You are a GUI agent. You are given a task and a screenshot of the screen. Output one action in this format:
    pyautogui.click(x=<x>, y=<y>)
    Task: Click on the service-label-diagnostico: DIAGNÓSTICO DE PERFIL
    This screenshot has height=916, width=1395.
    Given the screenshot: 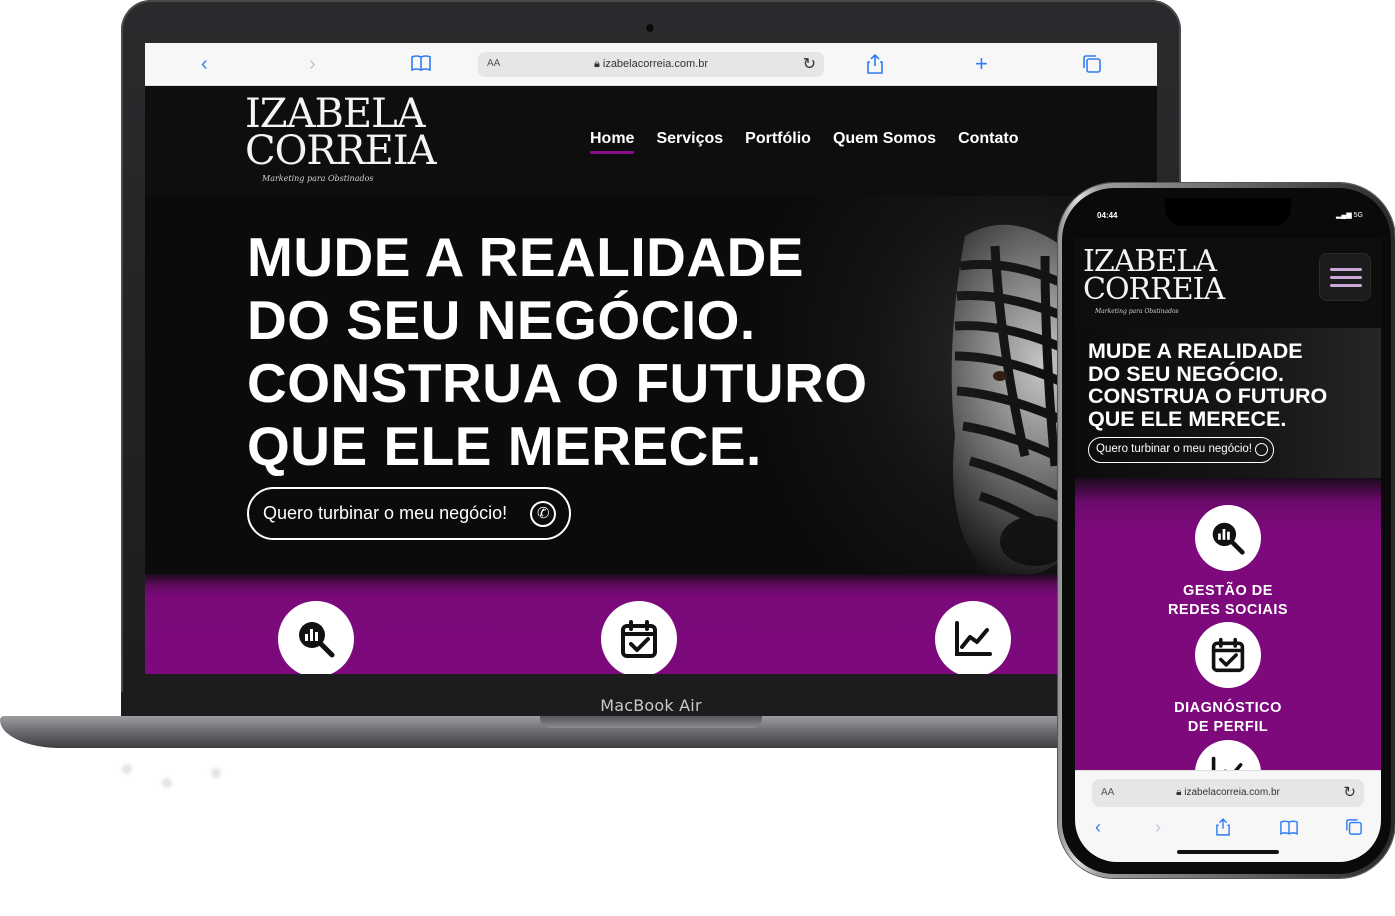 What is the action you would take?
    pyautogui.click(x=1228, y=718)
    